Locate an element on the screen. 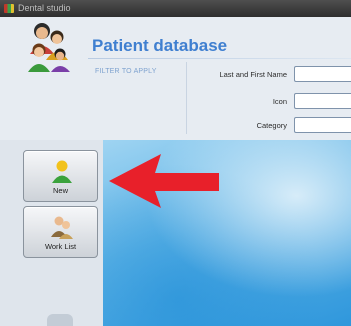 The height and width of the screenshot is (326, 351). name-field-label: Last and First Name is located at coordinates (253, 74).